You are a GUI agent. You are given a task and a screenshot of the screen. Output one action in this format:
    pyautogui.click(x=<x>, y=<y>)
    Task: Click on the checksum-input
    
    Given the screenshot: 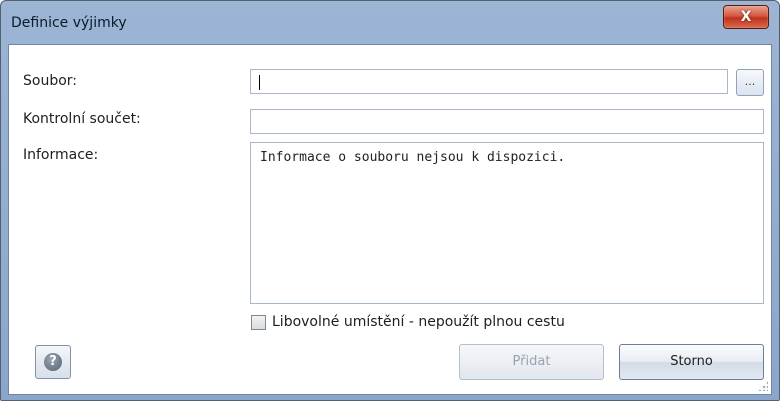 What is the action you would take?
    pyautogui.click(x=507, y=121)
    